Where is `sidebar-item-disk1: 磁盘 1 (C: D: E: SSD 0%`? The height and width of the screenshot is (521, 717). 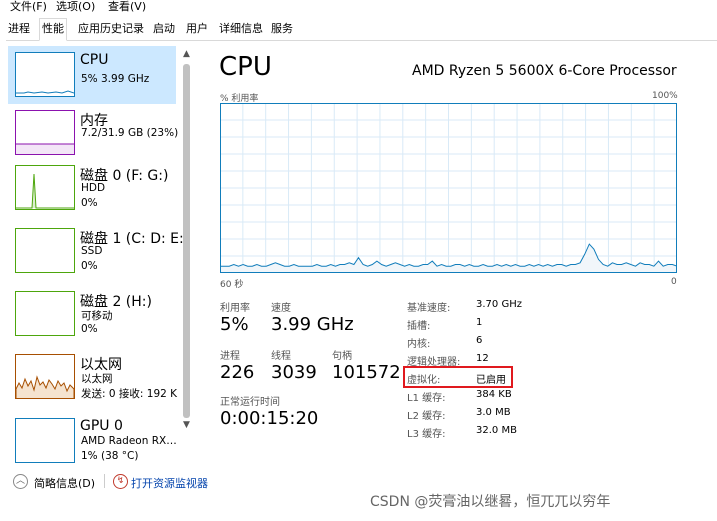 sidebar-item-disk1: 磁盘 1 (C: D: E: SSD 0% is located at coordinates (96, 251).